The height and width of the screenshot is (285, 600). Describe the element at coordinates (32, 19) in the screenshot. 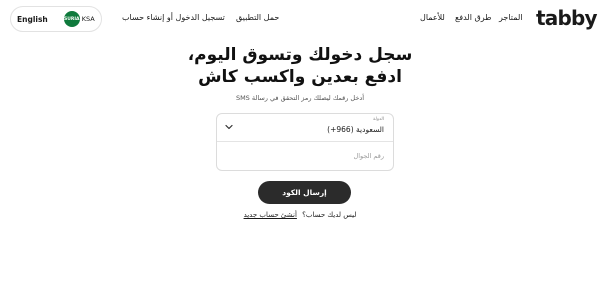

I see `language-toggle: English` at that location.